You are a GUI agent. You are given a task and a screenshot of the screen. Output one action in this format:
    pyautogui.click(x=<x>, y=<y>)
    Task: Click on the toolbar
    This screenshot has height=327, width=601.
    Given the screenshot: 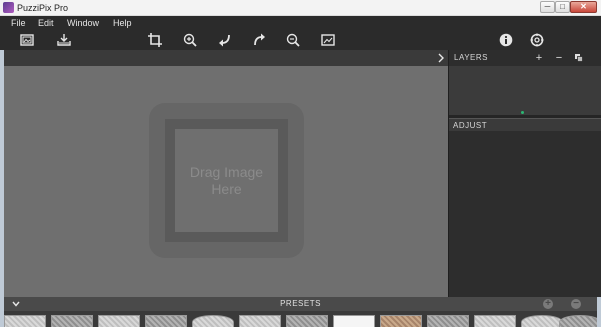 What is the action you would take?
    pyautogui.click(x=300, y=40)
    